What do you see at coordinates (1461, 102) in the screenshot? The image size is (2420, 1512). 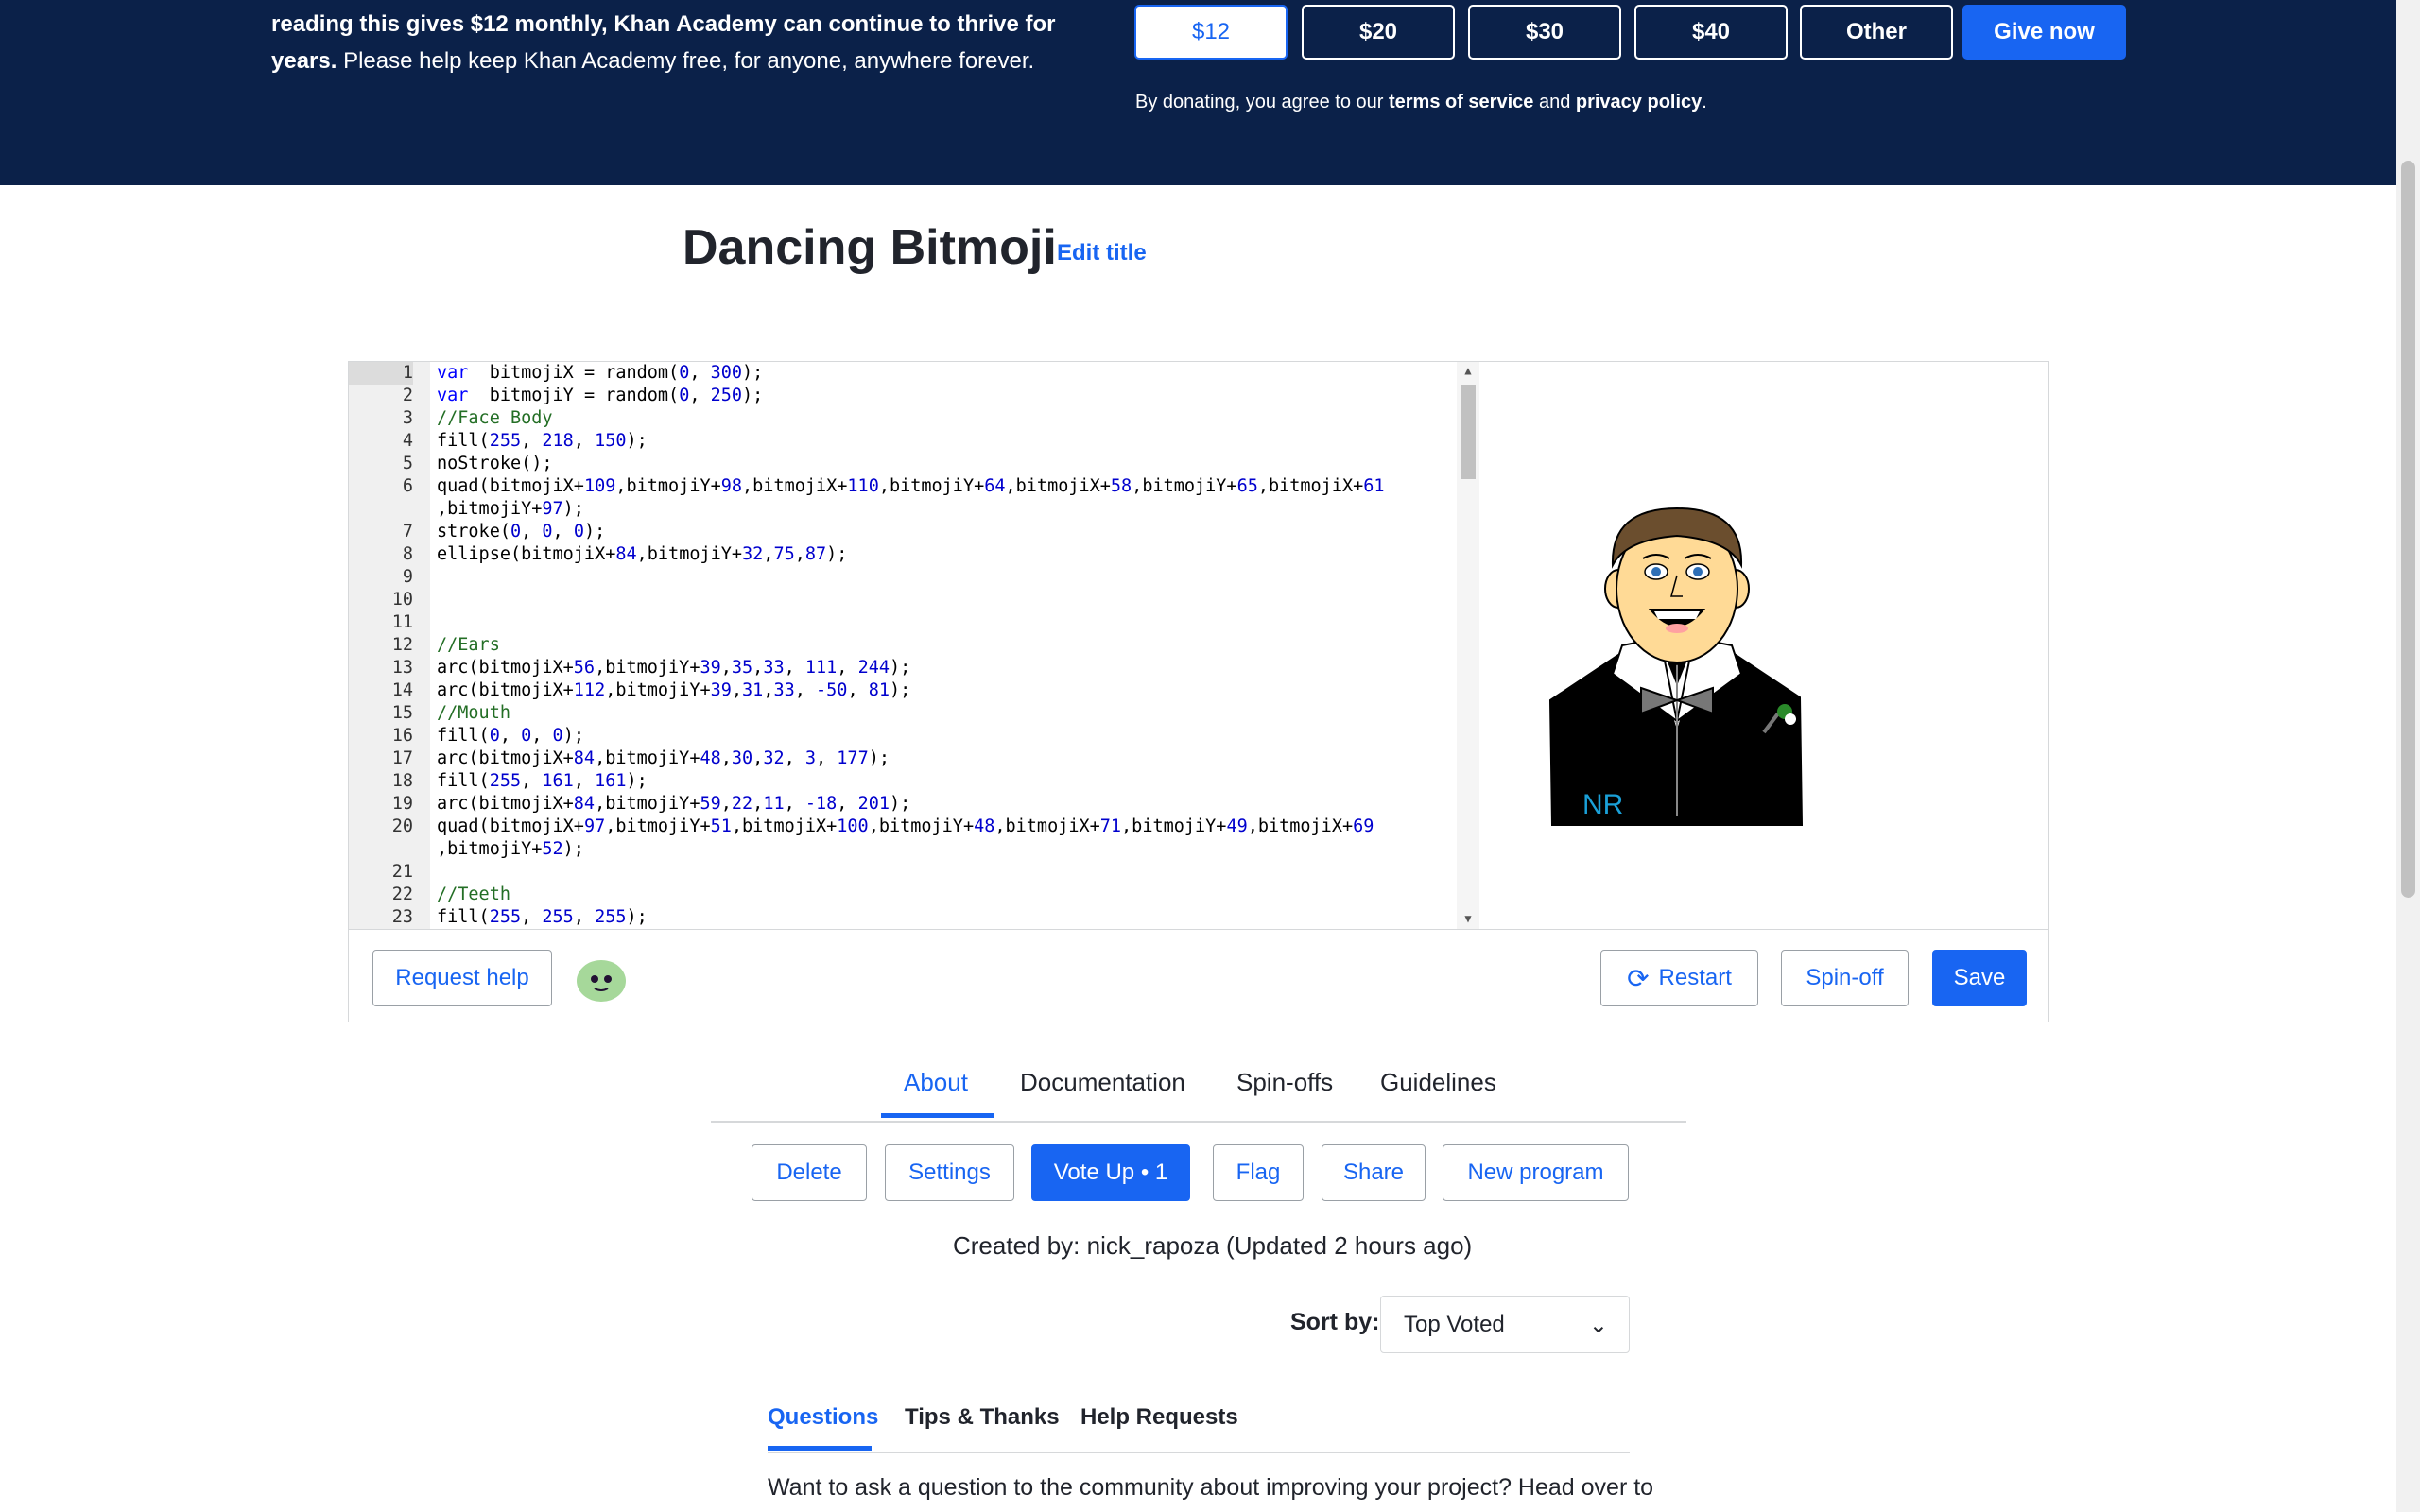 I see `terms-of-service-link: terms of service` at bounding box center [1461, 102].